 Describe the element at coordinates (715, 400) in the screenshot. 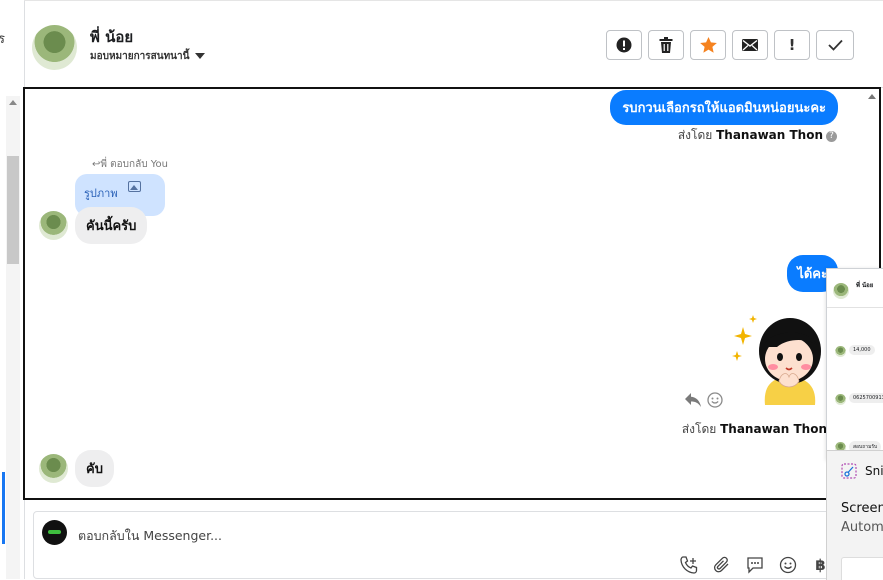

I see `emoji-react-icon` at that location.